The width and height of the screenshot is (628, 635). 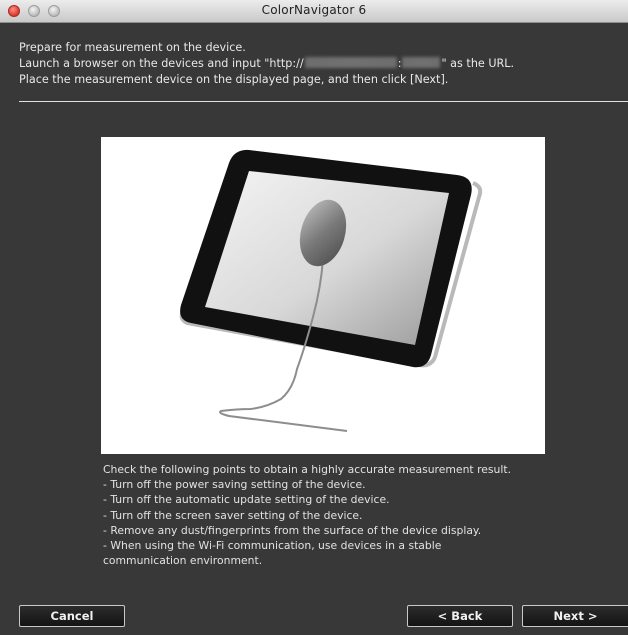 I want to click on back-button: < Back, so click(x=460, y=616).